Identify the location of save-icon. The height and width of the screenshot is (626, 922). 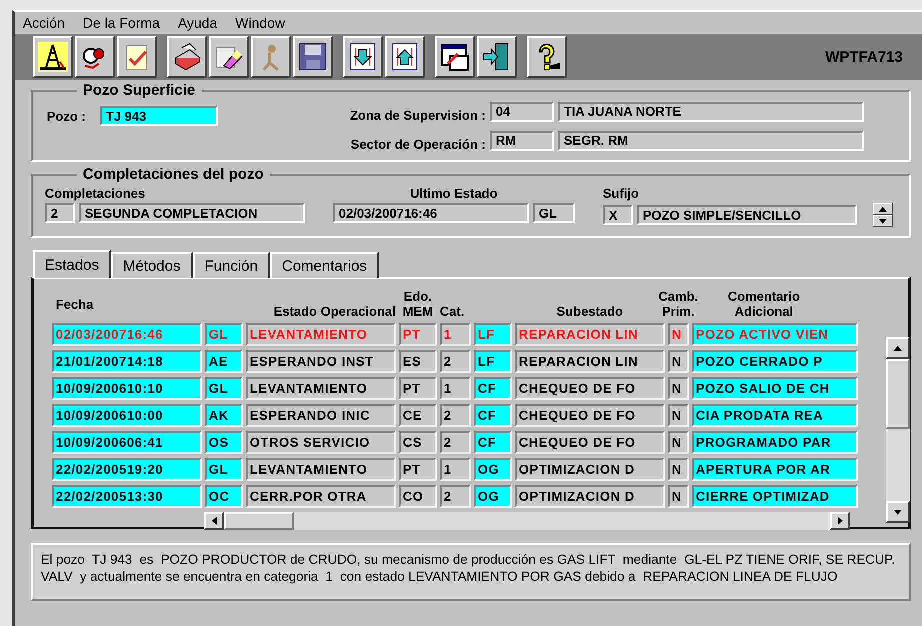
(313, 57).